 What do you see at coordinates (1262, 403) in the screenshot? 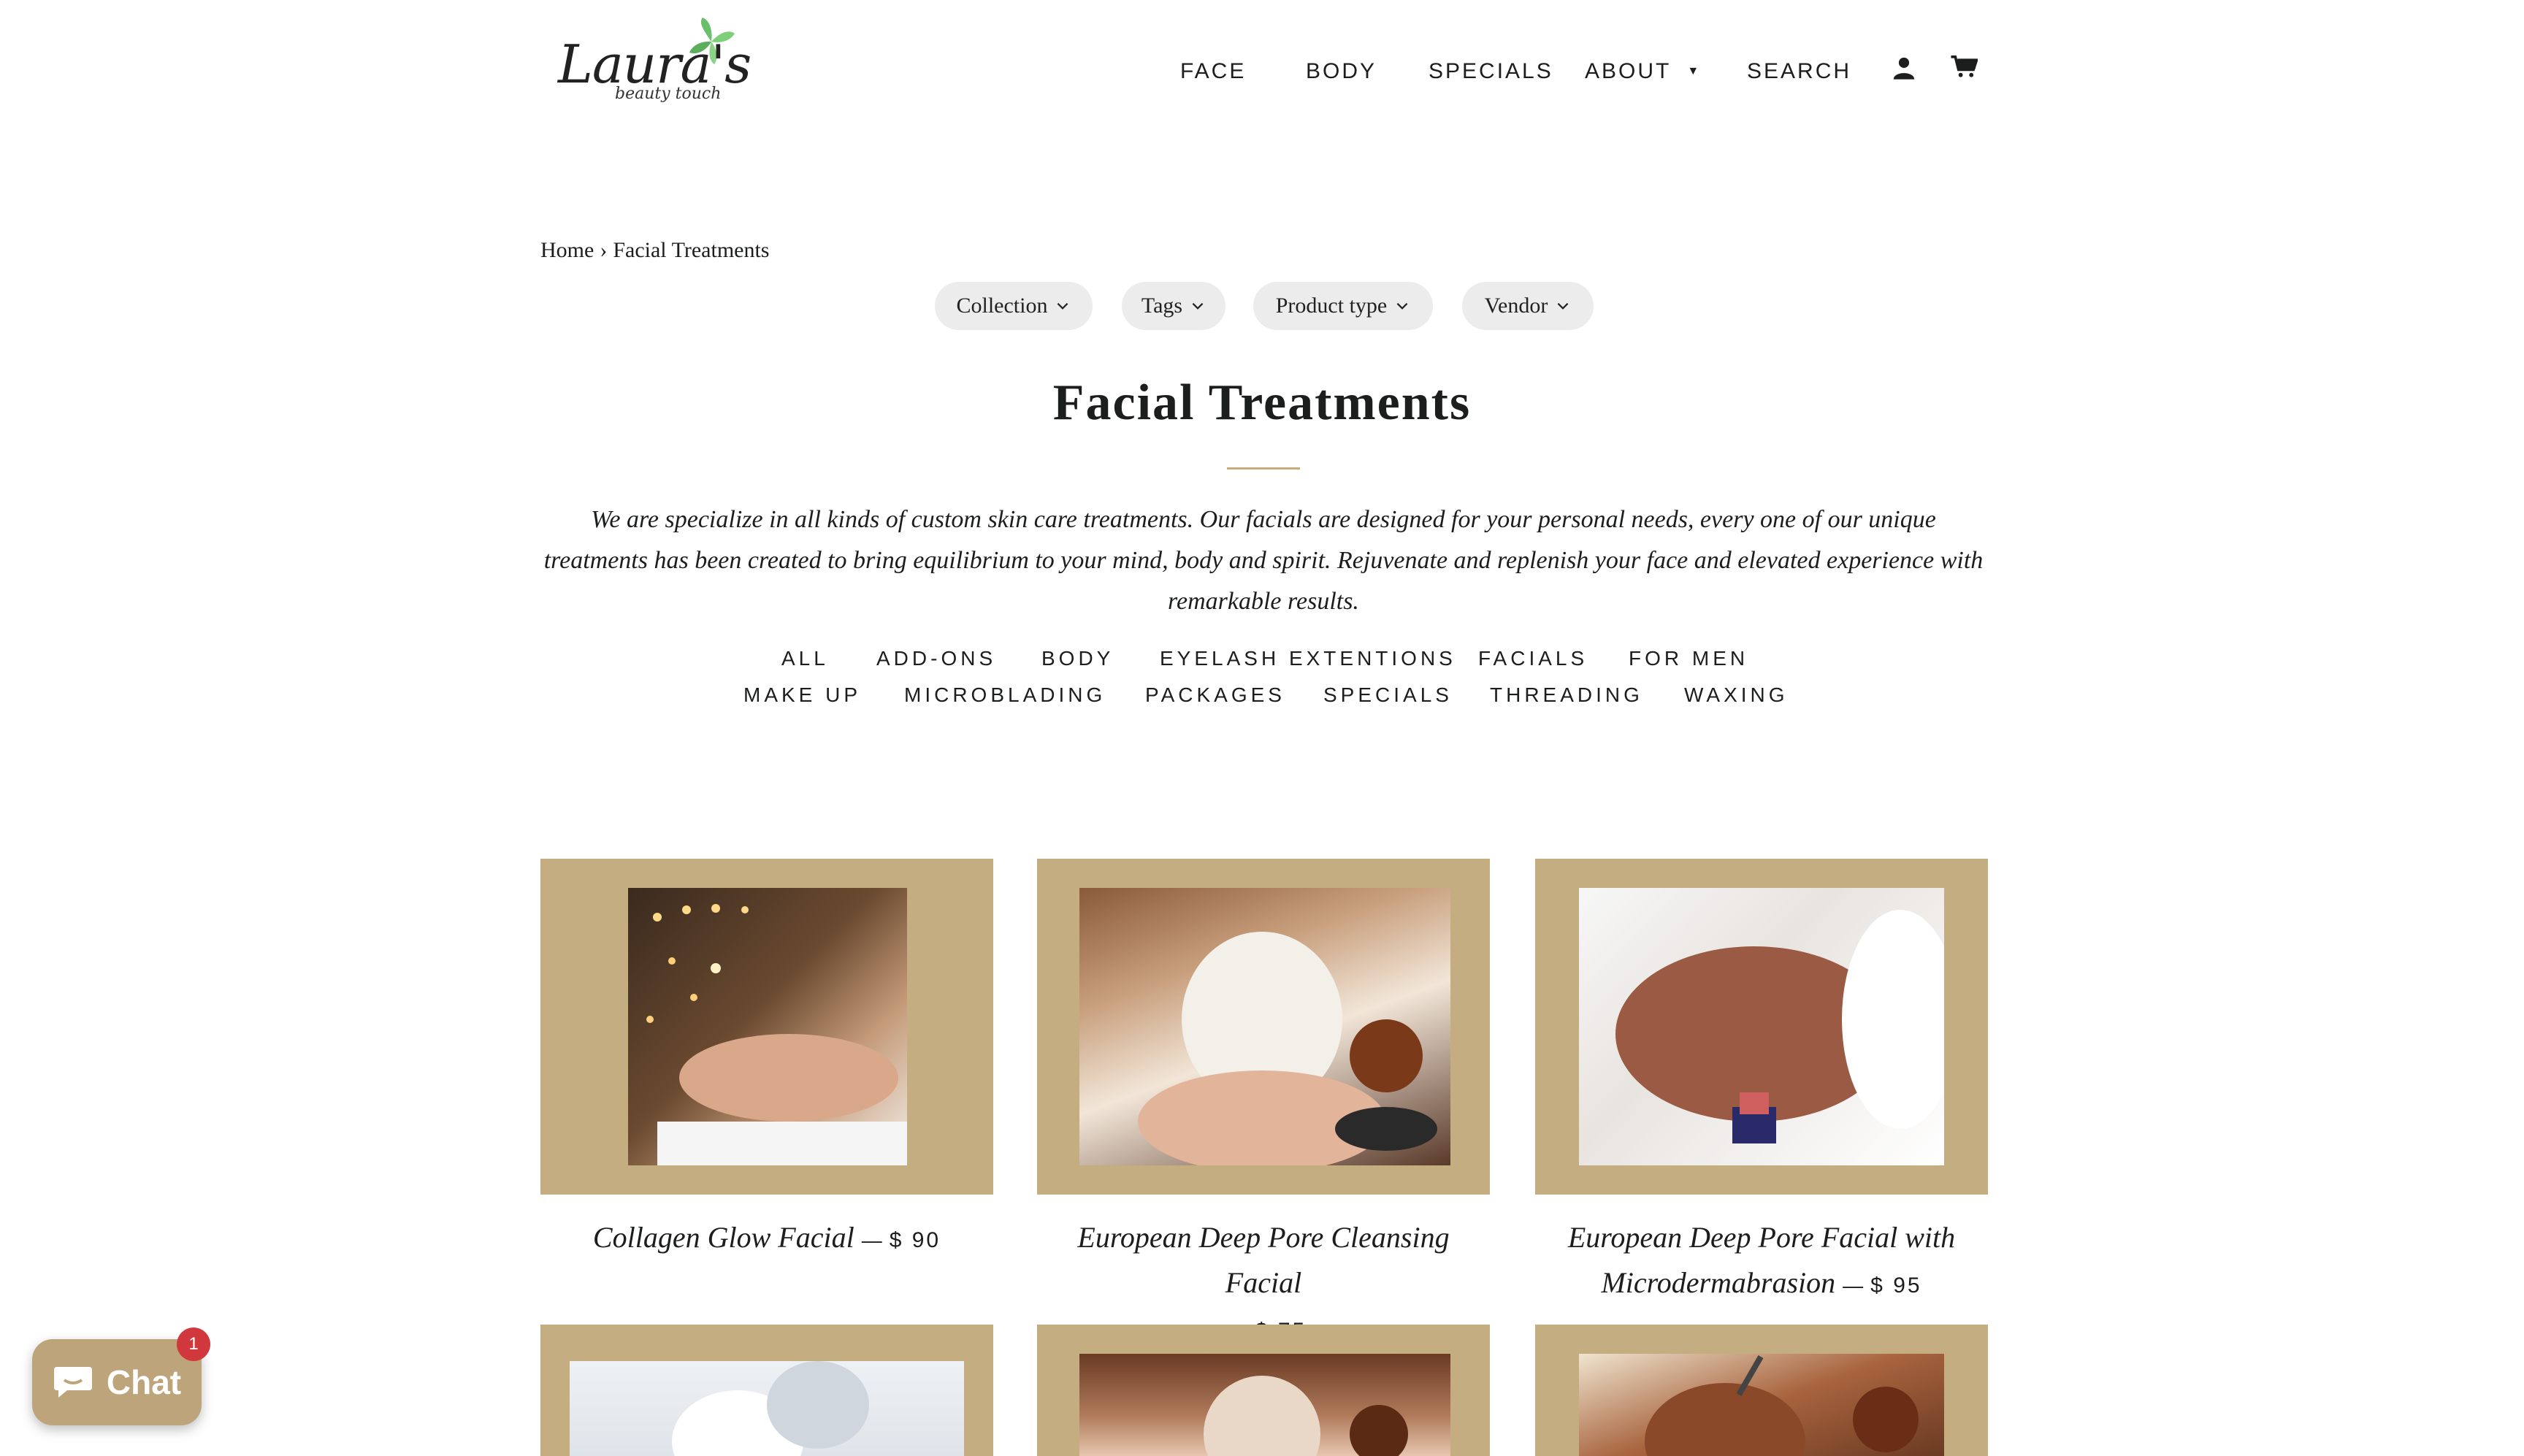
I see `page-title: Facial Treatments` at bounding box center [1262, 403].